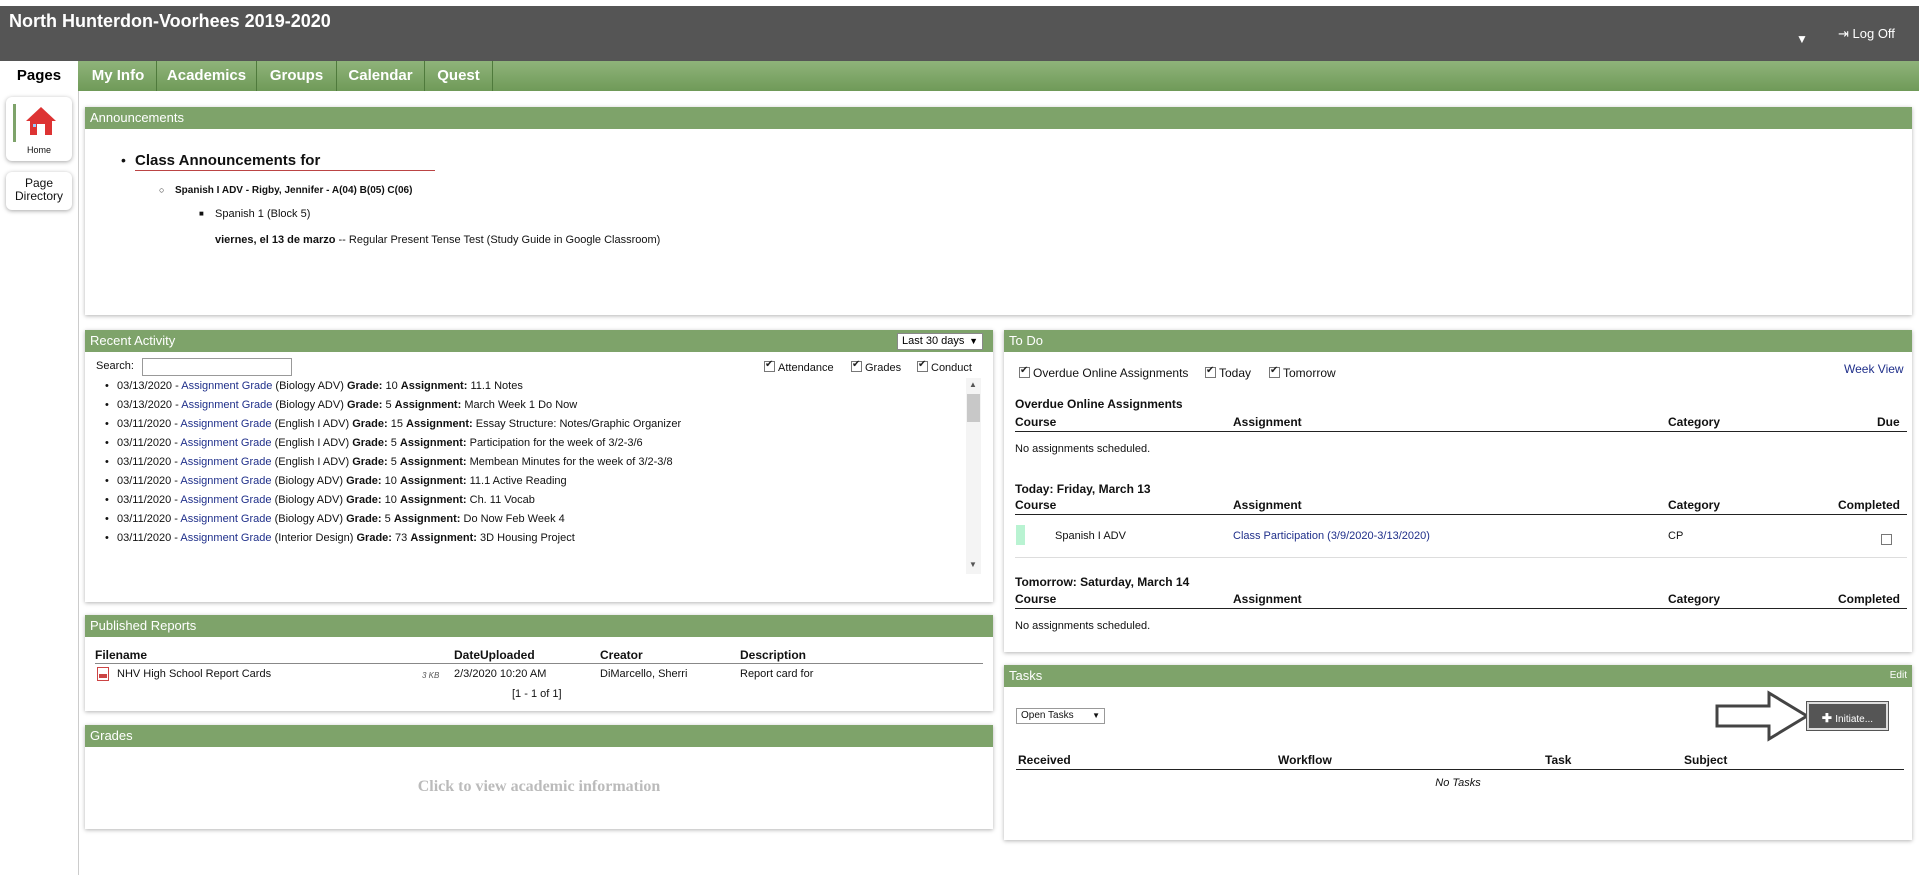  What do you see at coordinates (103, 674) in the screenshot?
I see `pdf-icon` at bounding box center [103, 674].